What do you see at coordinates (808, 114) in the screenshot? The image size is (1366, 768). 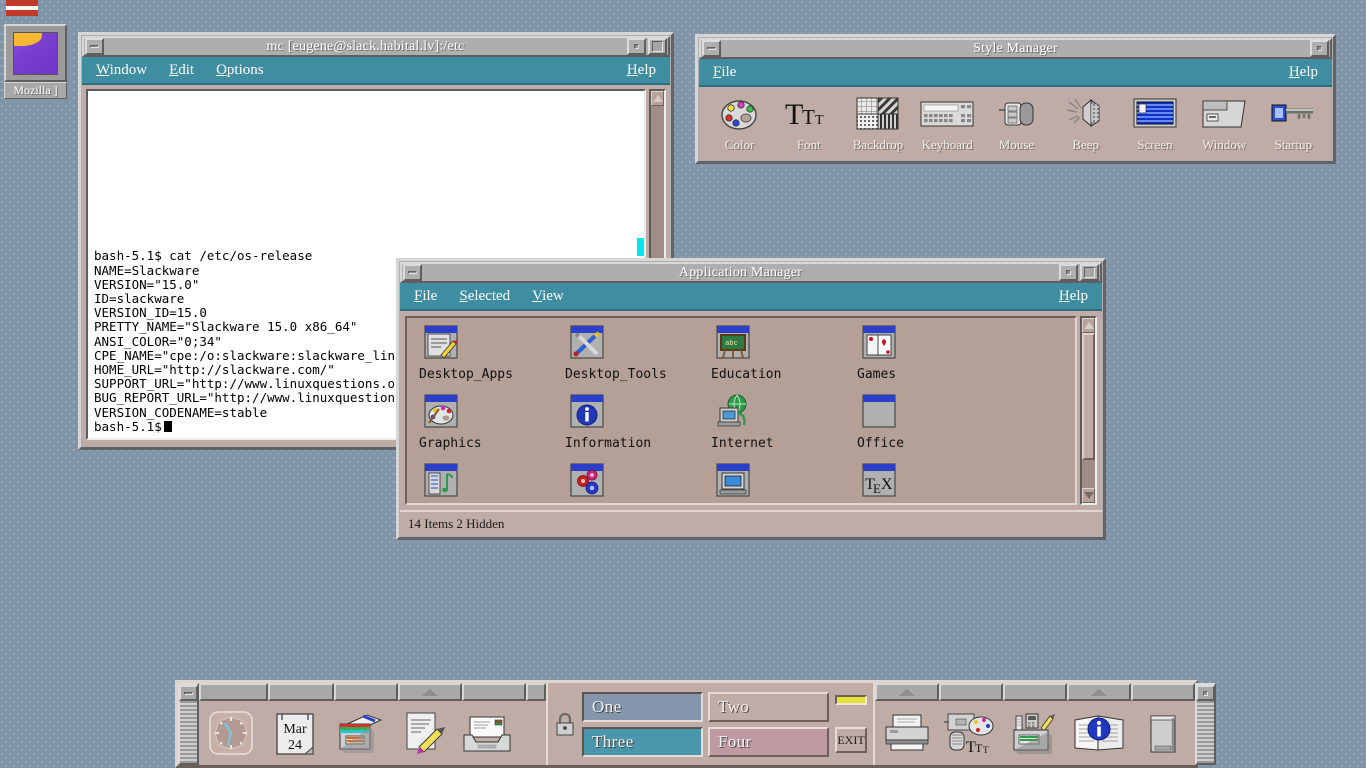 I see `font-icon: T T T` at bounding box center [808, 114].